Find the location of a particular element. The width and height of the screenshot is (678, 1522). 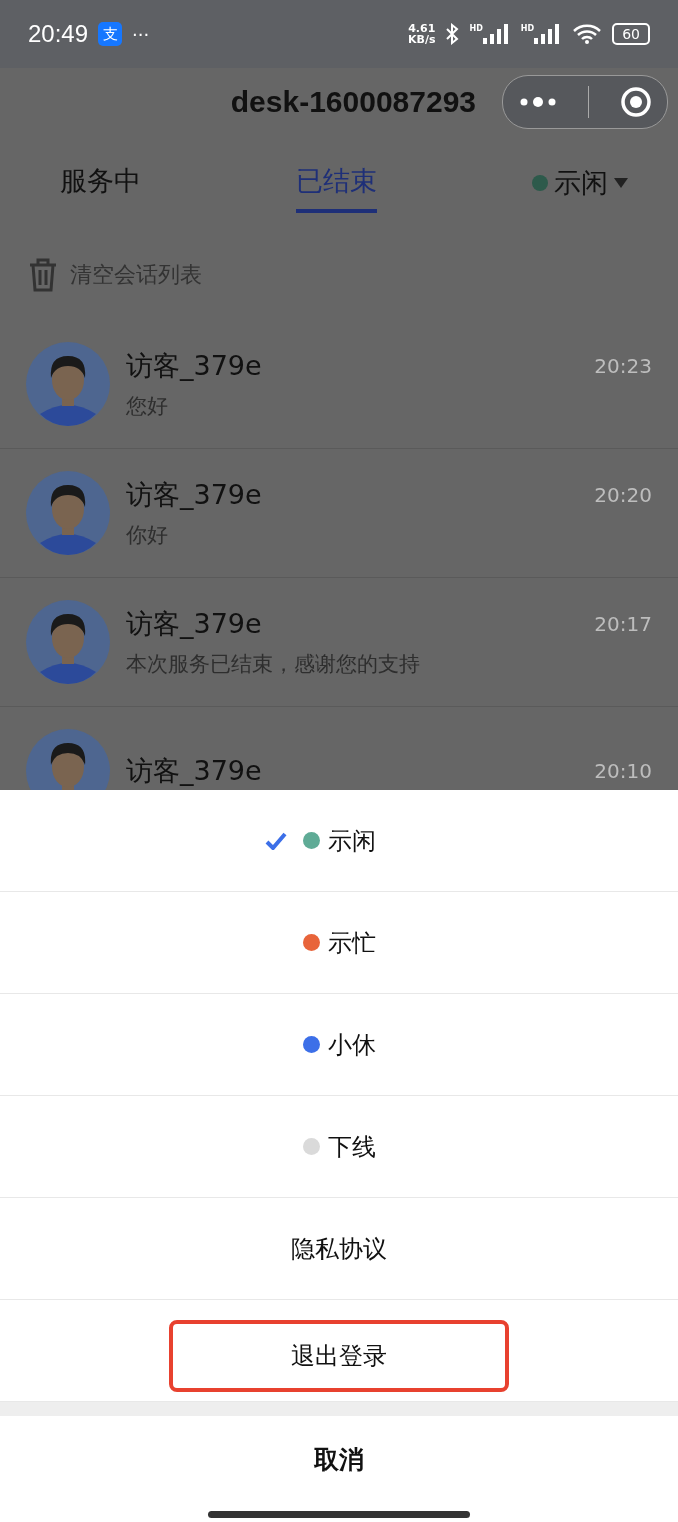

session-row: 访客_379e 20:20 你好 is located at coordinates (339, 513).